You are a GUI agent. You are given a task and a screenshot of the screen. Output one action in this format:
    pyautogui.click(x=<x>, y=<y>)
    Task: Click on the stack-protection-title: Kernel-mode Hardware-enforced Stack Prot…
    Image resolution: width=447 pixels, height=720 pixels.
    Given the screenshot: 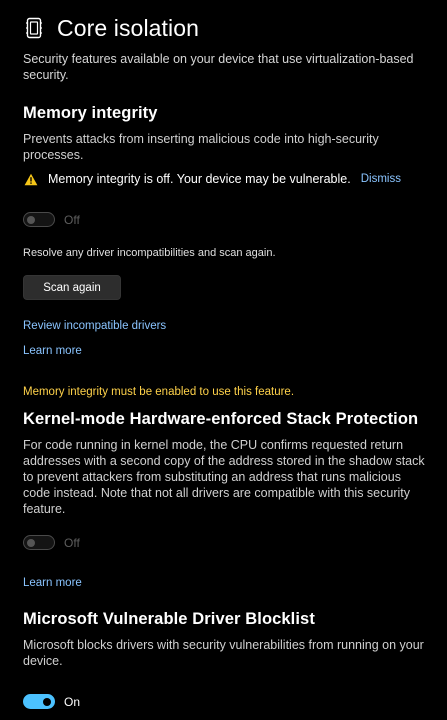 What is the action you would take?
    pyautogui.click(x=221, y=419)
    